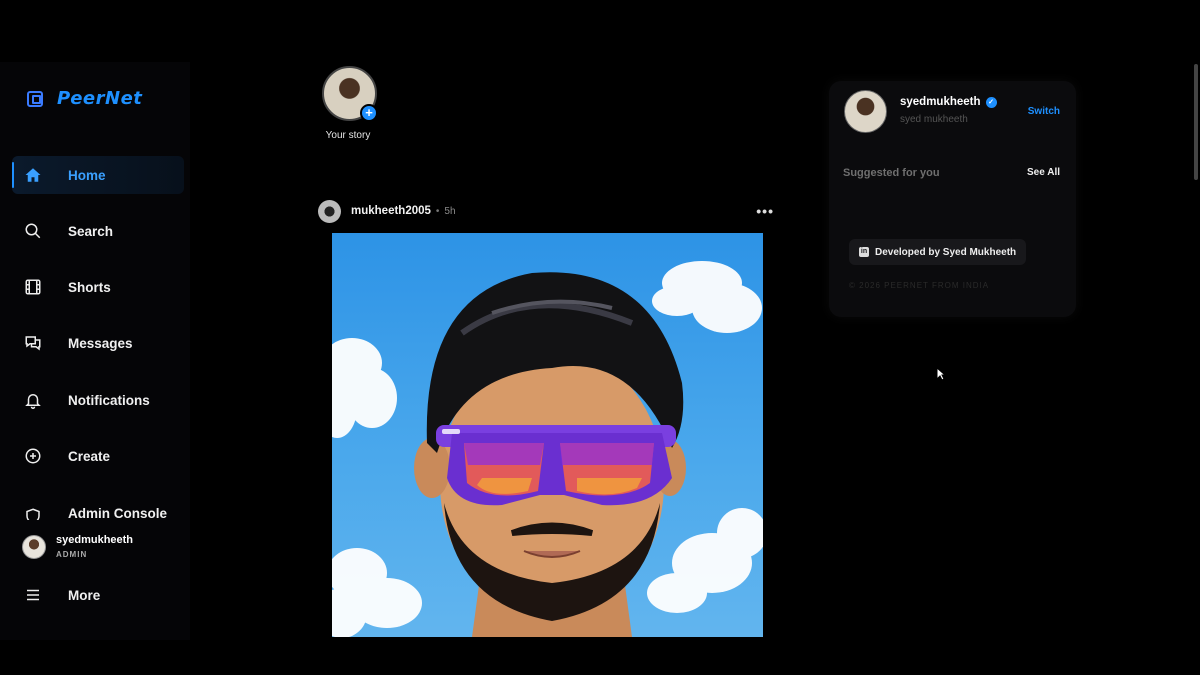  Describe the element at coordinates (1044, 111) in the screenshot. I see `switch-account-button: Switch` at that location.